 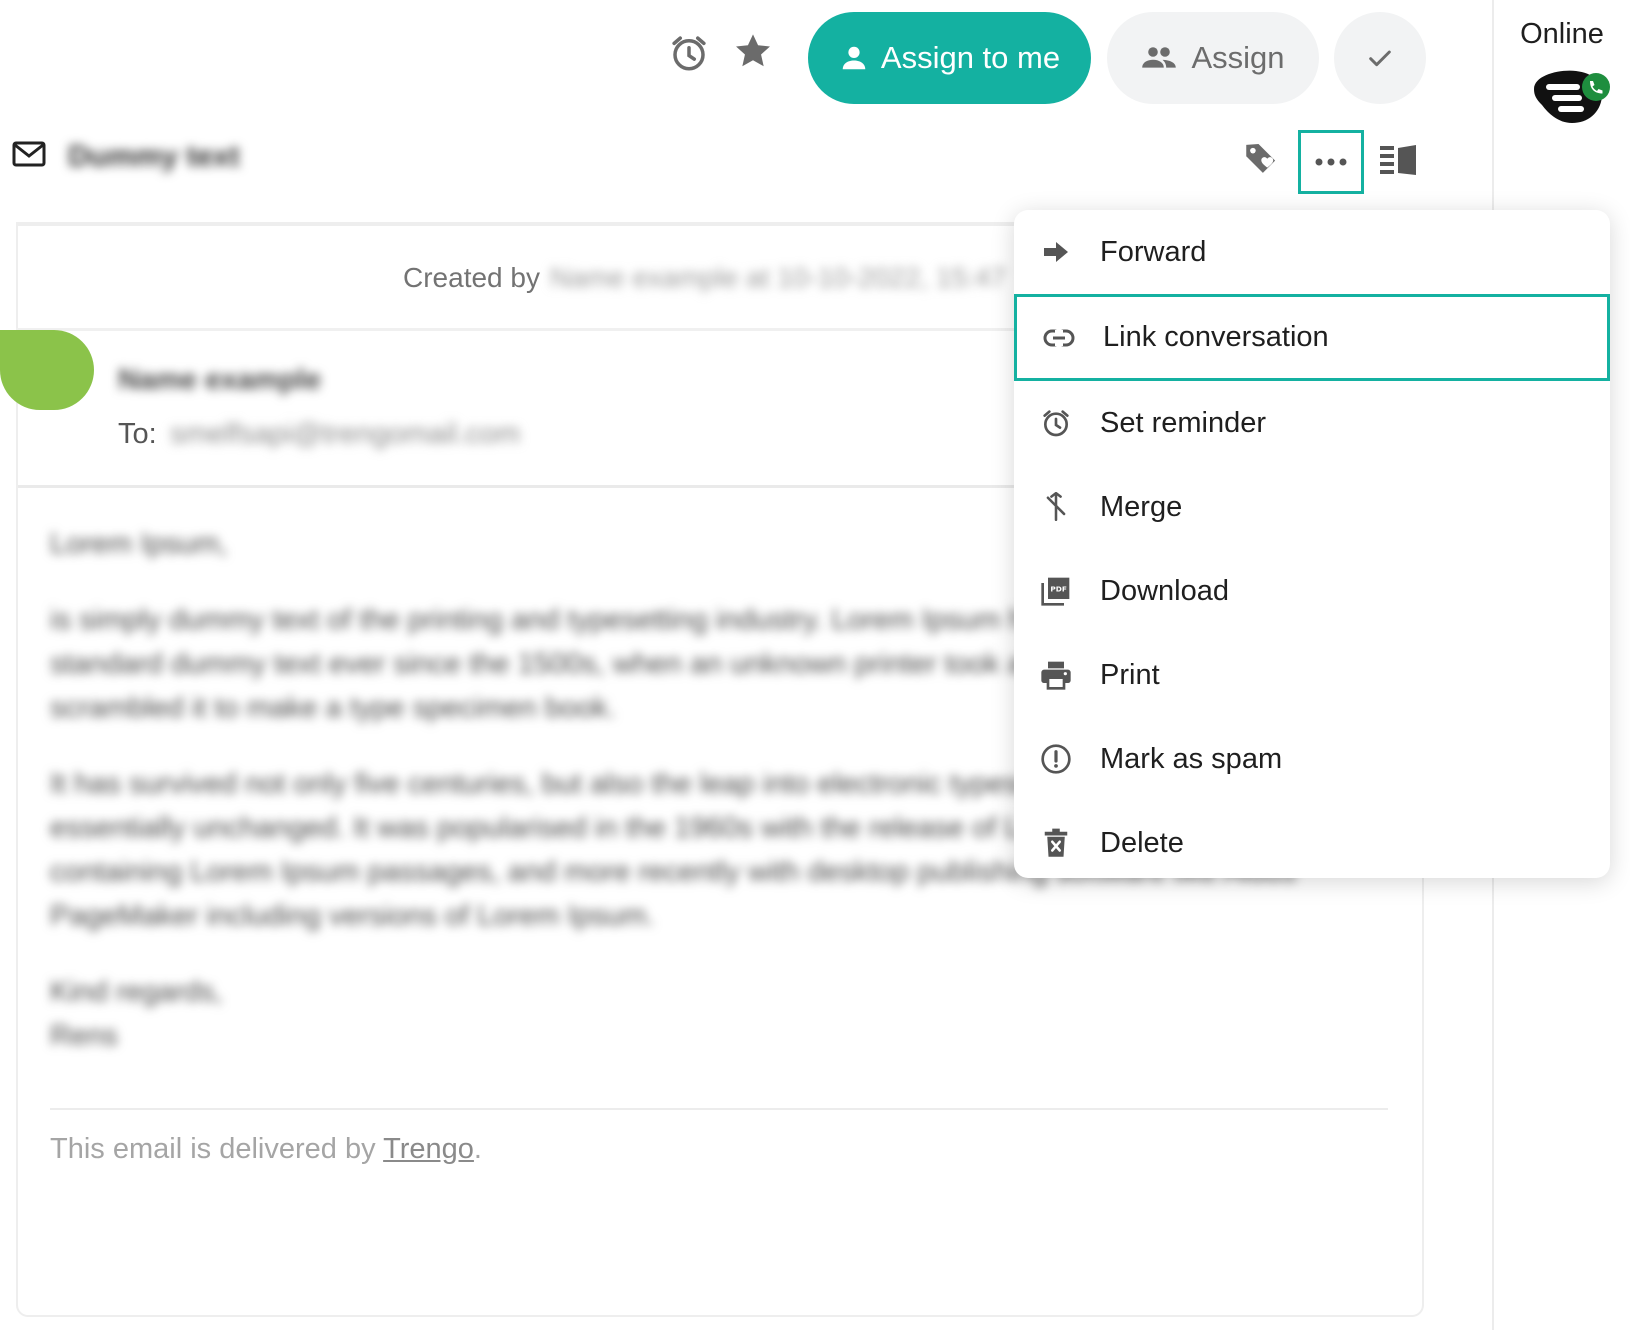 What do you see at coordinates (1238, 57) in the screenshot?
I see `assign-label: Assign` at bounding box center [1238, 57].